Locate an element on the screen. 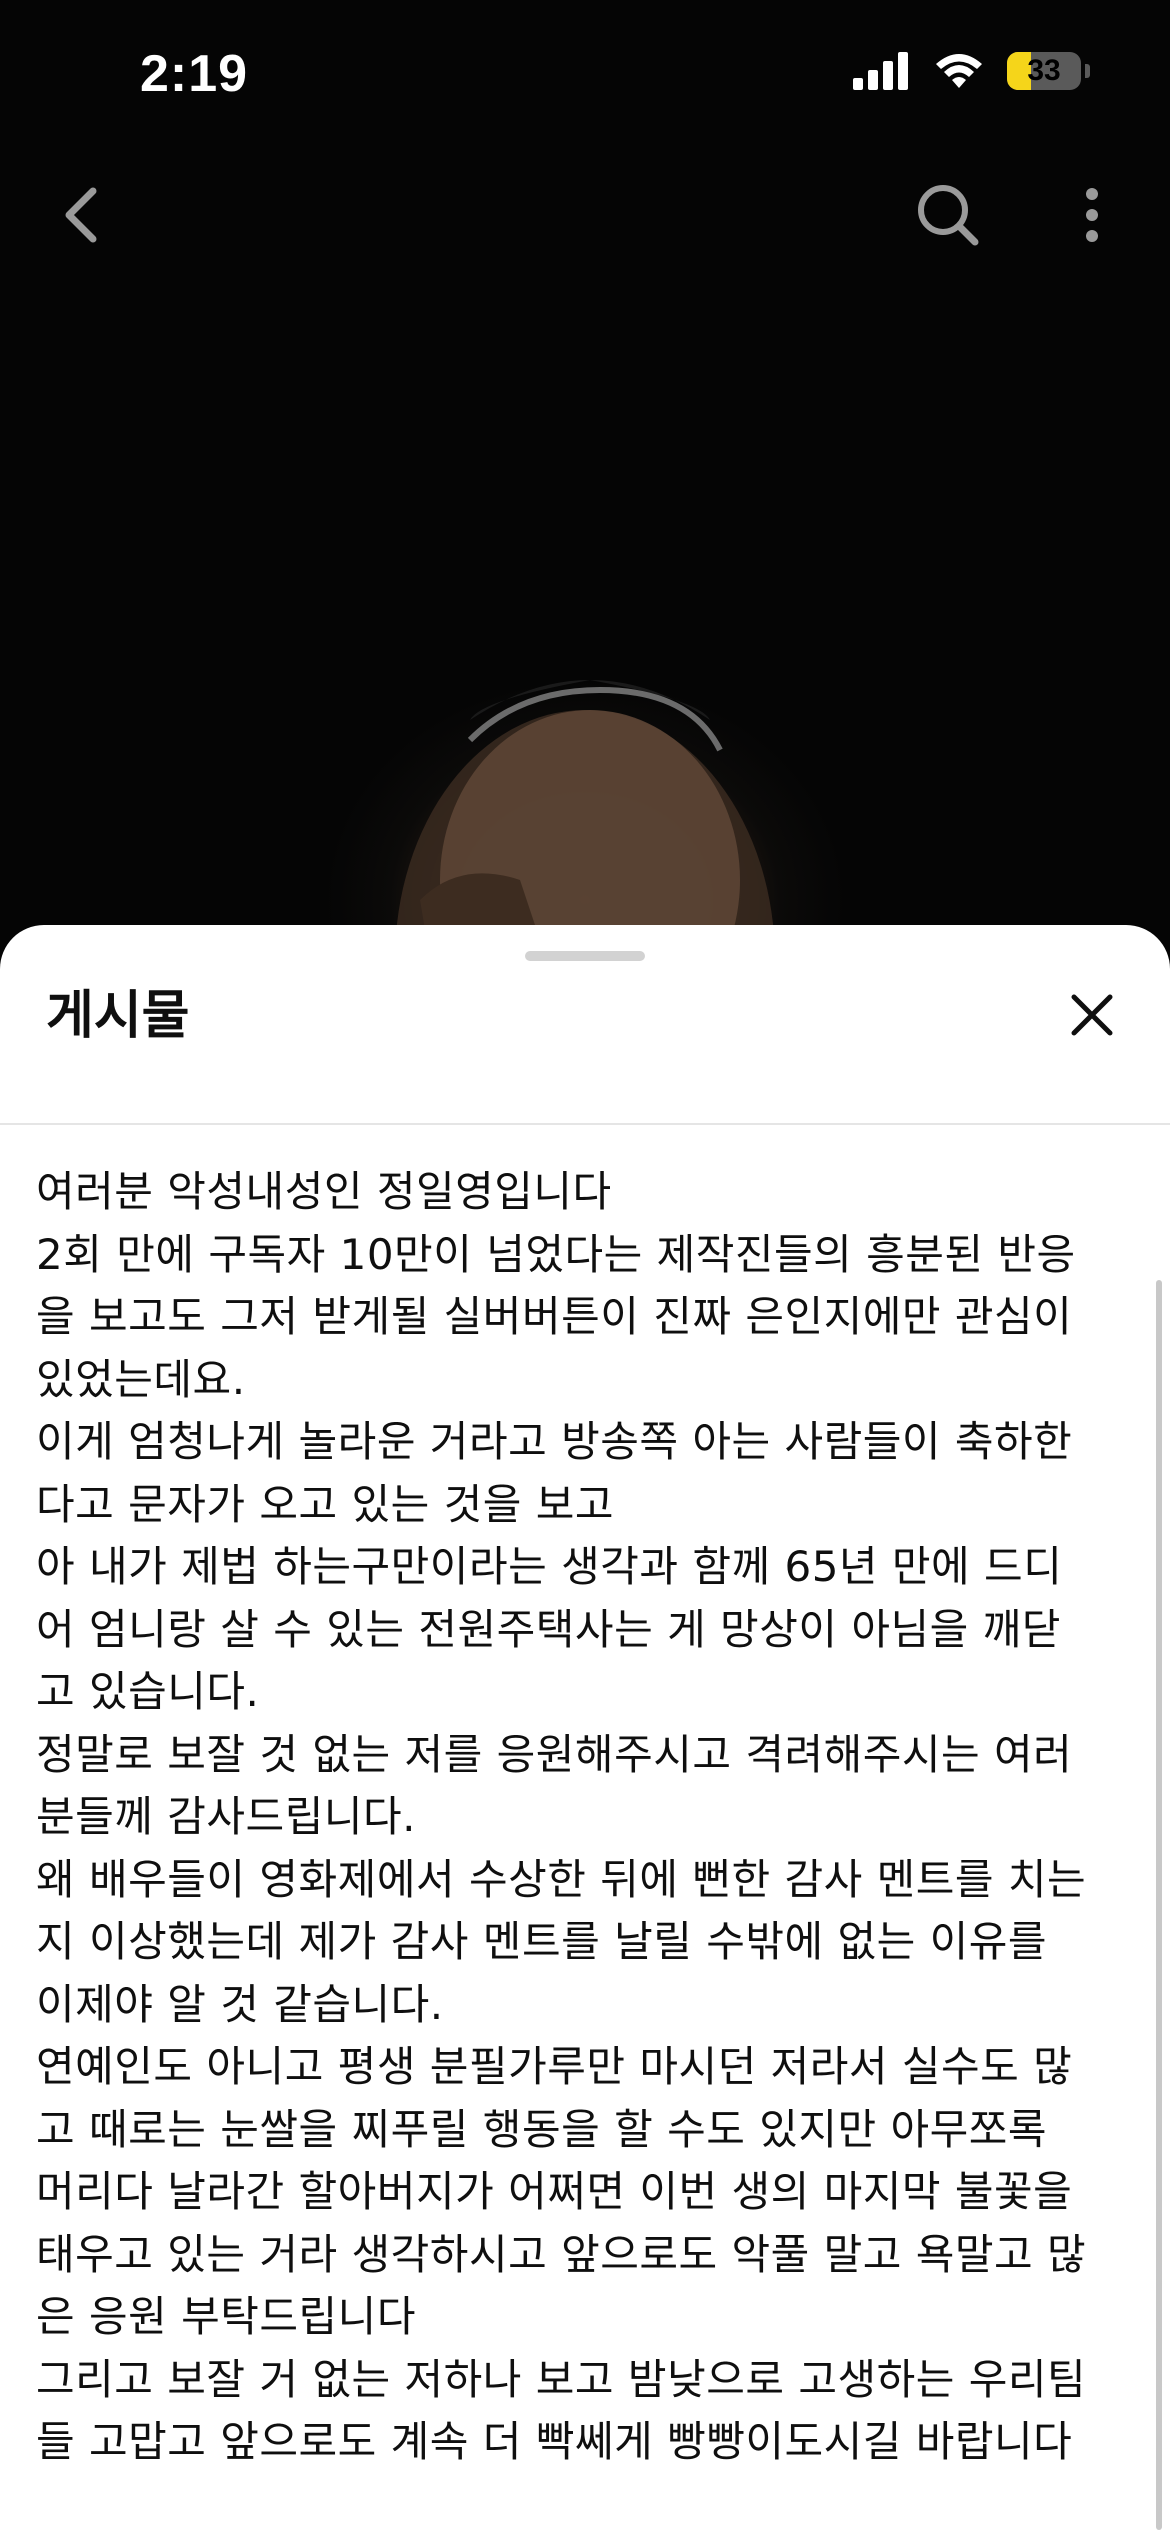 This screenshot has width=1170, height=2532. post-text-line: 여러분 악성내성인 정일영입니다 is located at coordinates (324, 1191).